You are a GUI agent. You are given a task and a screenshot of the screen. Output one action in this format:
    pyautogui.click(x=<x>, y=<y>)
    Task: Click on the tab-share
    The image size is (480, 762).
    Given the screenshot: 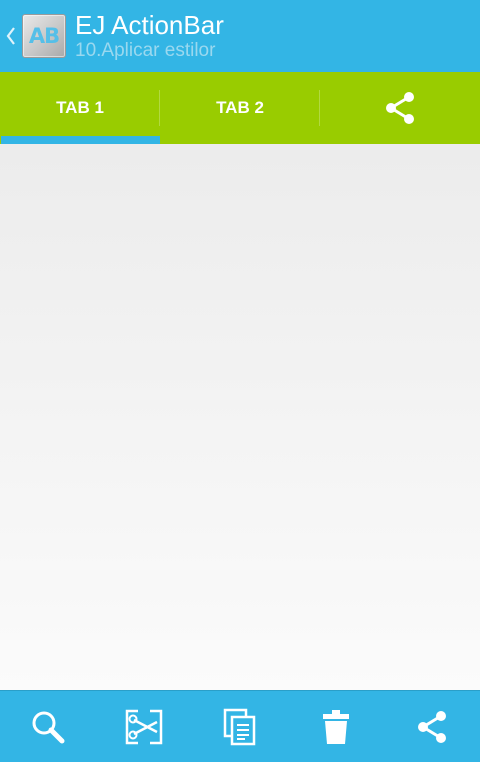 What is the action you would take?
    pyautogui.click(x=400, y=108)
    